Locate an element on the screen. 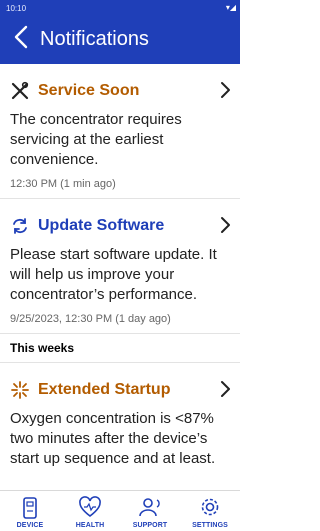  wrench-screwdriver-icon is located at coordinates (20, 90).